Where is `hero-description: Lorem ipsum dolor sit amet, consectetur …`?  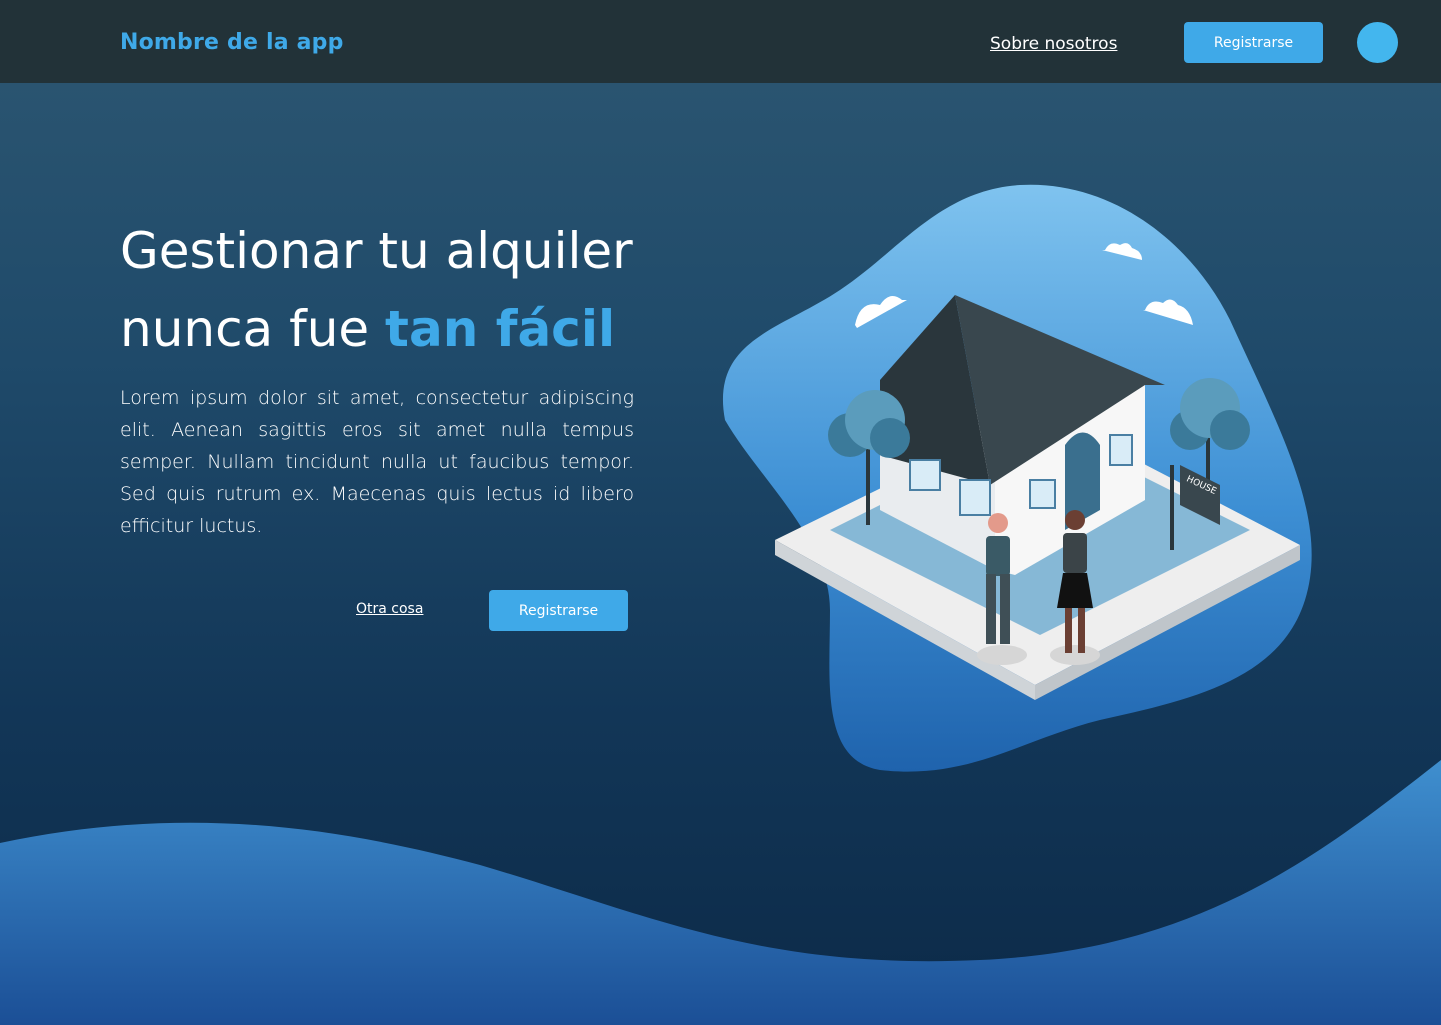 hero-description: Lorem ipsum dolor sit amet, consectetur … is located at coordinates (377, 462).